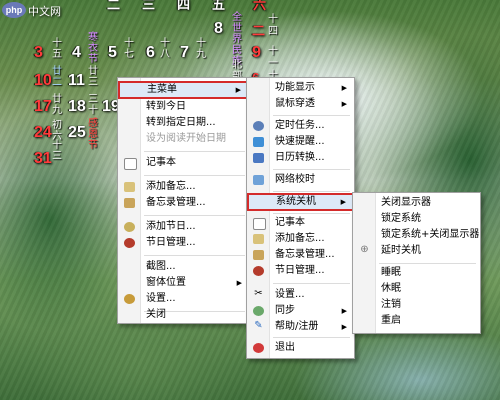 This screenshot has width=500, height=400. Describe the element at coordinates (416, 321) in the screenshot. I see `menu-item-restart: 重启` at that location.